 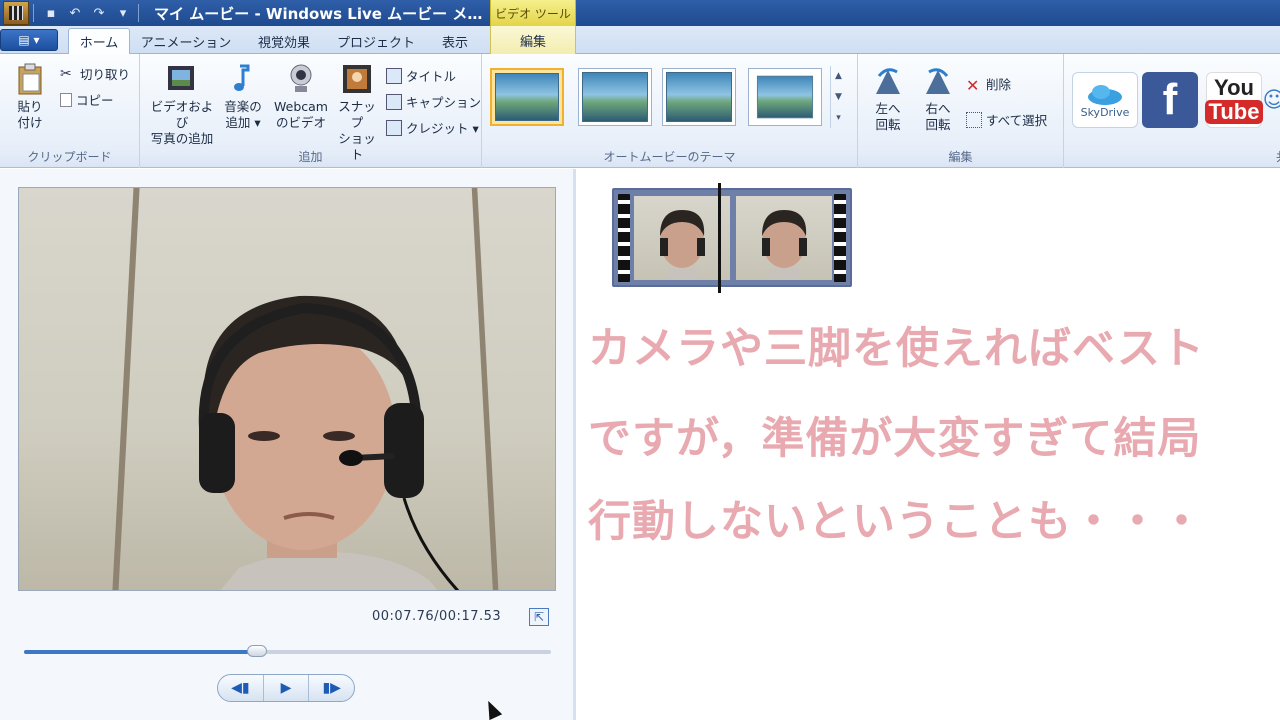 What do you see at coordinates (732, 237) in the screenshot?
I see `video-clip-thumbnail` at bounding box center [732, 237].